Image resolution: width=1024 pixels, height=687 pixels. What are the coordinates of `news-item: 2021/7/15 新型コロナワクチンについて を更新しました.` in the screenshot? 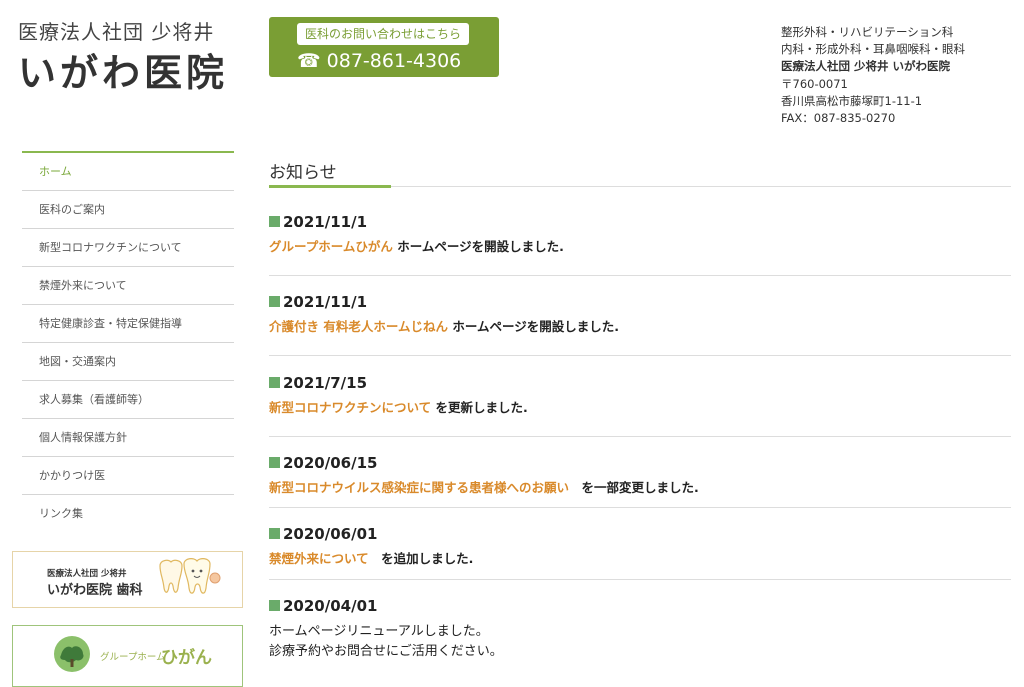 It's located at (640, 394).